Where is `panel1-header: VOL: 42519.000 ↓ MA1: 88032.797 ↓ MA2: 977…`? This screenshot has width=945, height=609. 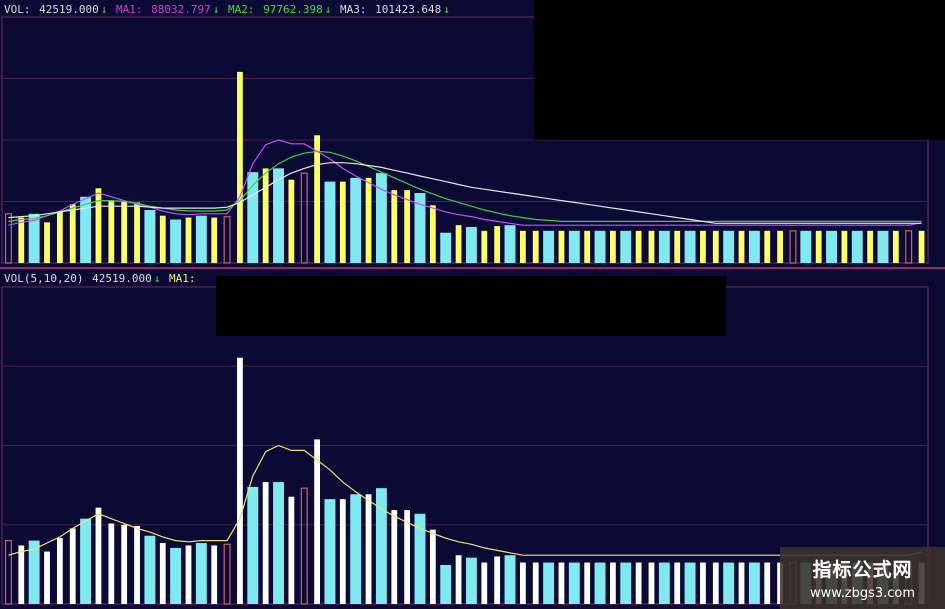
panel1-header: VOL: 42519.000 ↓ MA1: 88032.797 ↓ MA2: 977… is located at coordinates (228, 10).